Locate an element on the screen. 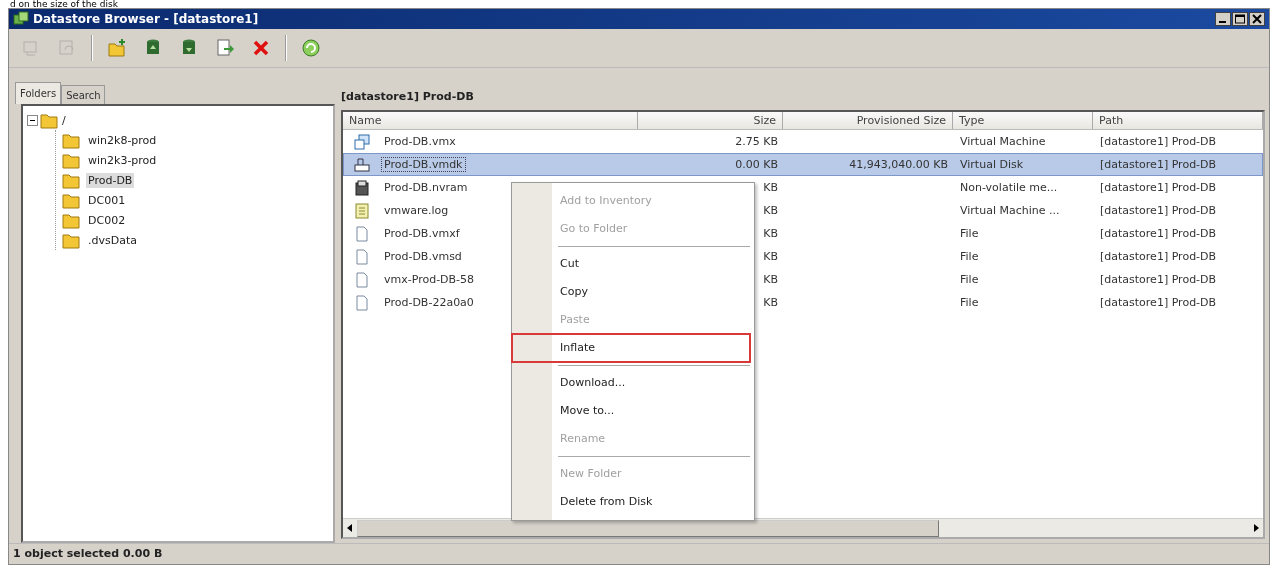 The height and width of the screenshot is (565, 1279). new-folder-icon is located at coordinates (117, 48).